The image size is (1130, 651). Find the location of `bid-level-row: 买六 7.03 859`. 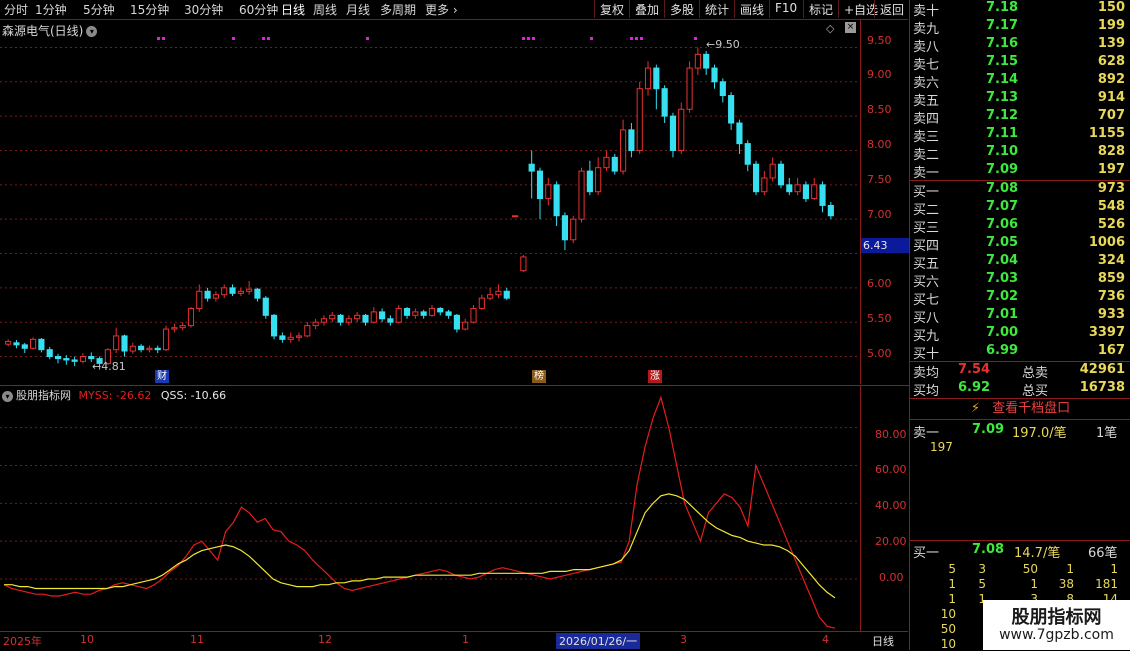

bid-level-row: 买六 7.03 859 is located at coordinates (1020, 280).